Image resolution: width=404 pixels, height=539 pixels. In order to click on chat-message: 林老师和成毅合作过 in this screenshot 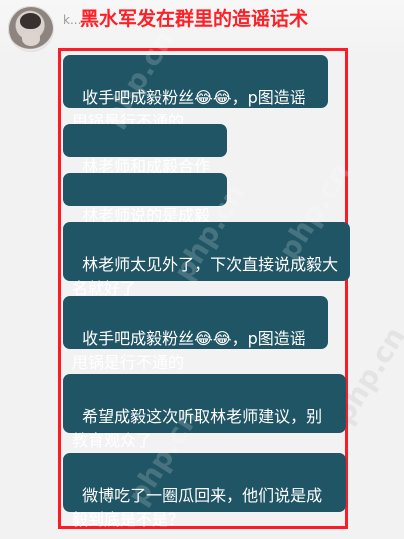, I will do `click(145, 162)`.